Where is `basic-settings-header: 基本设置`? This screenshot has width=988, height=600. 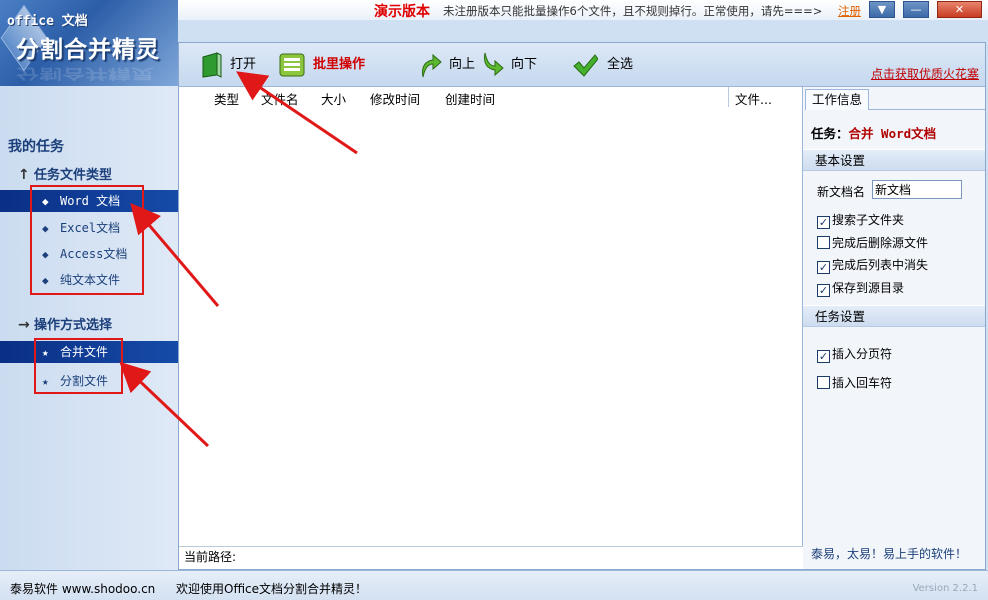
basic-settings-header: 基本设置 is located at coordinates (894, 160).